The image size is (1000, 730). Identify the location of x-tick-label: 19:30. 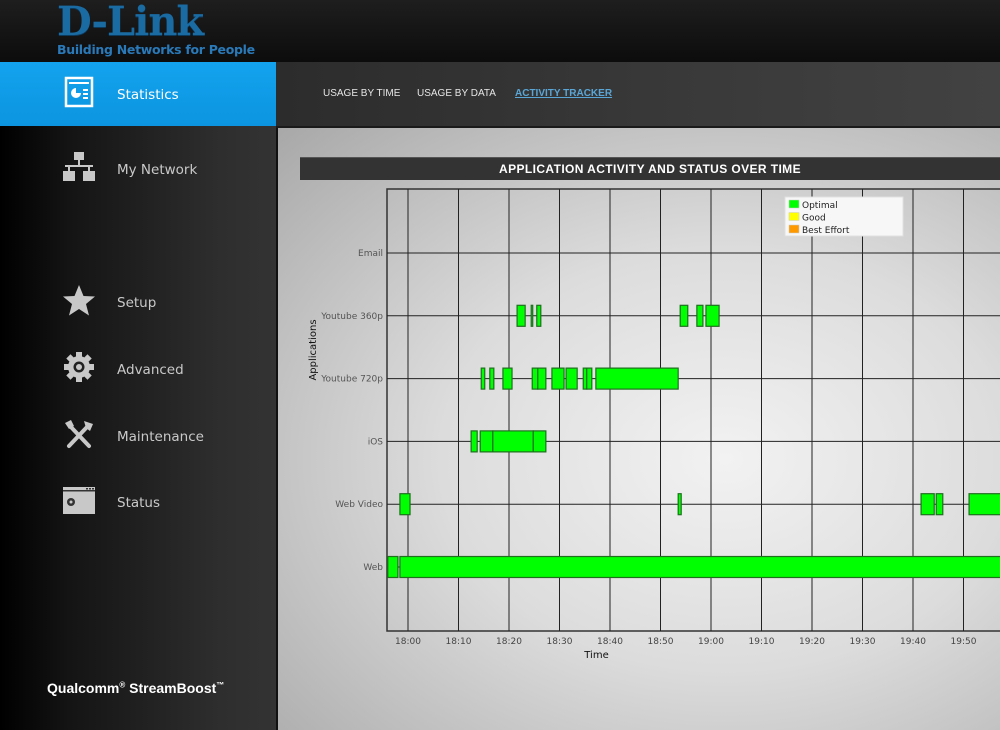
(863, 642).